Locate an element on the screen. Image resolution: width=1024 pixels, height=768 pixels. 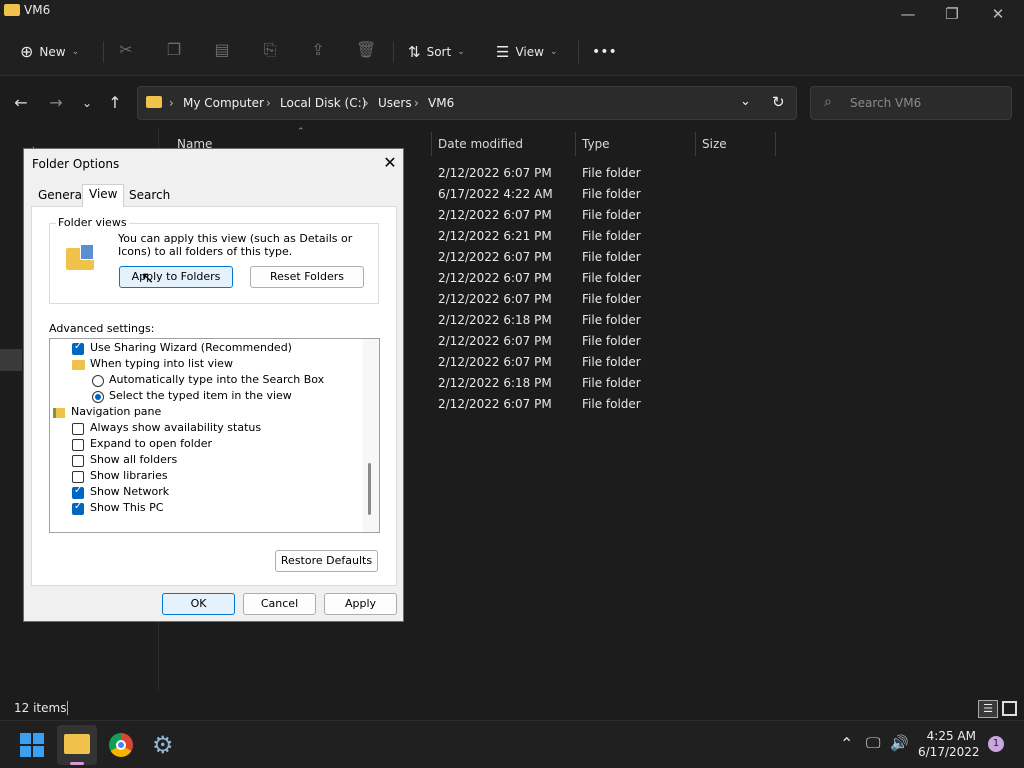
show-hidden-icons-chevron-icon: ⌃ is located at coordinates (846, 743).